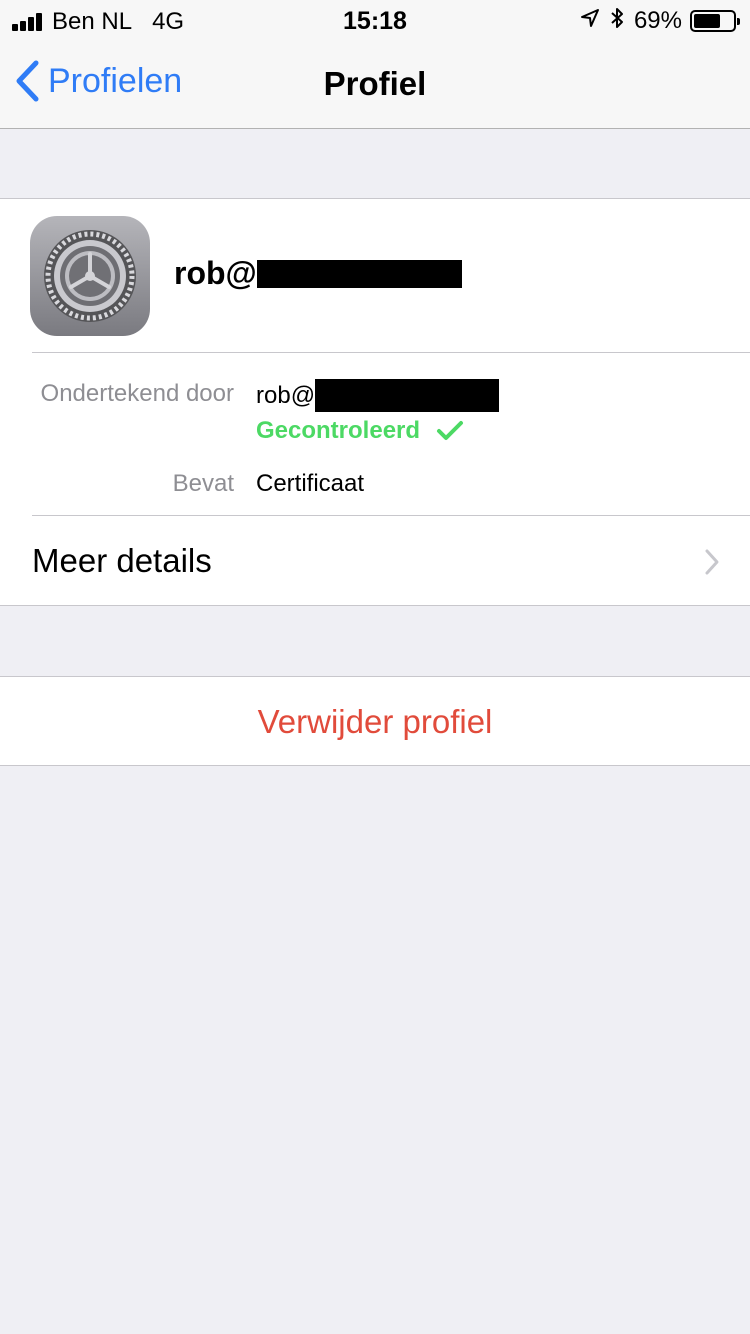  I want to click on signed-by-value: rob@, so click(378, 395).